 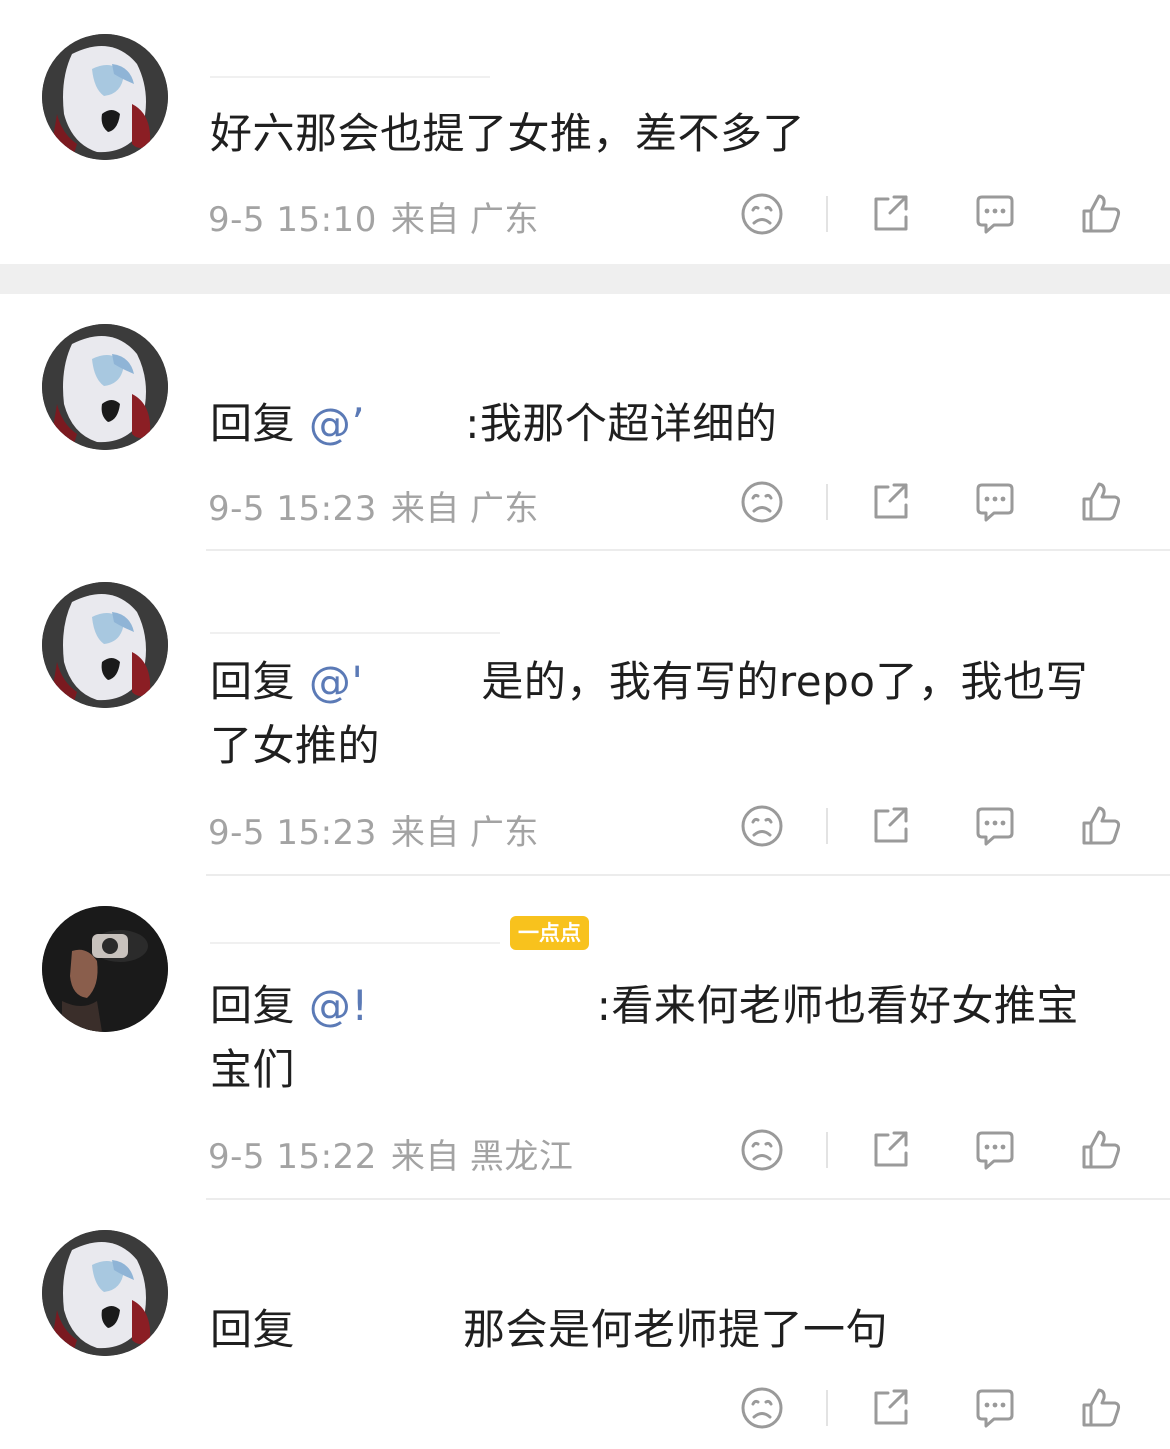 What do you see at coordinates (292, 1157) in the screenshot?
I see `comment-time: 9-5 15:22` at bounding box center [292, 1157].